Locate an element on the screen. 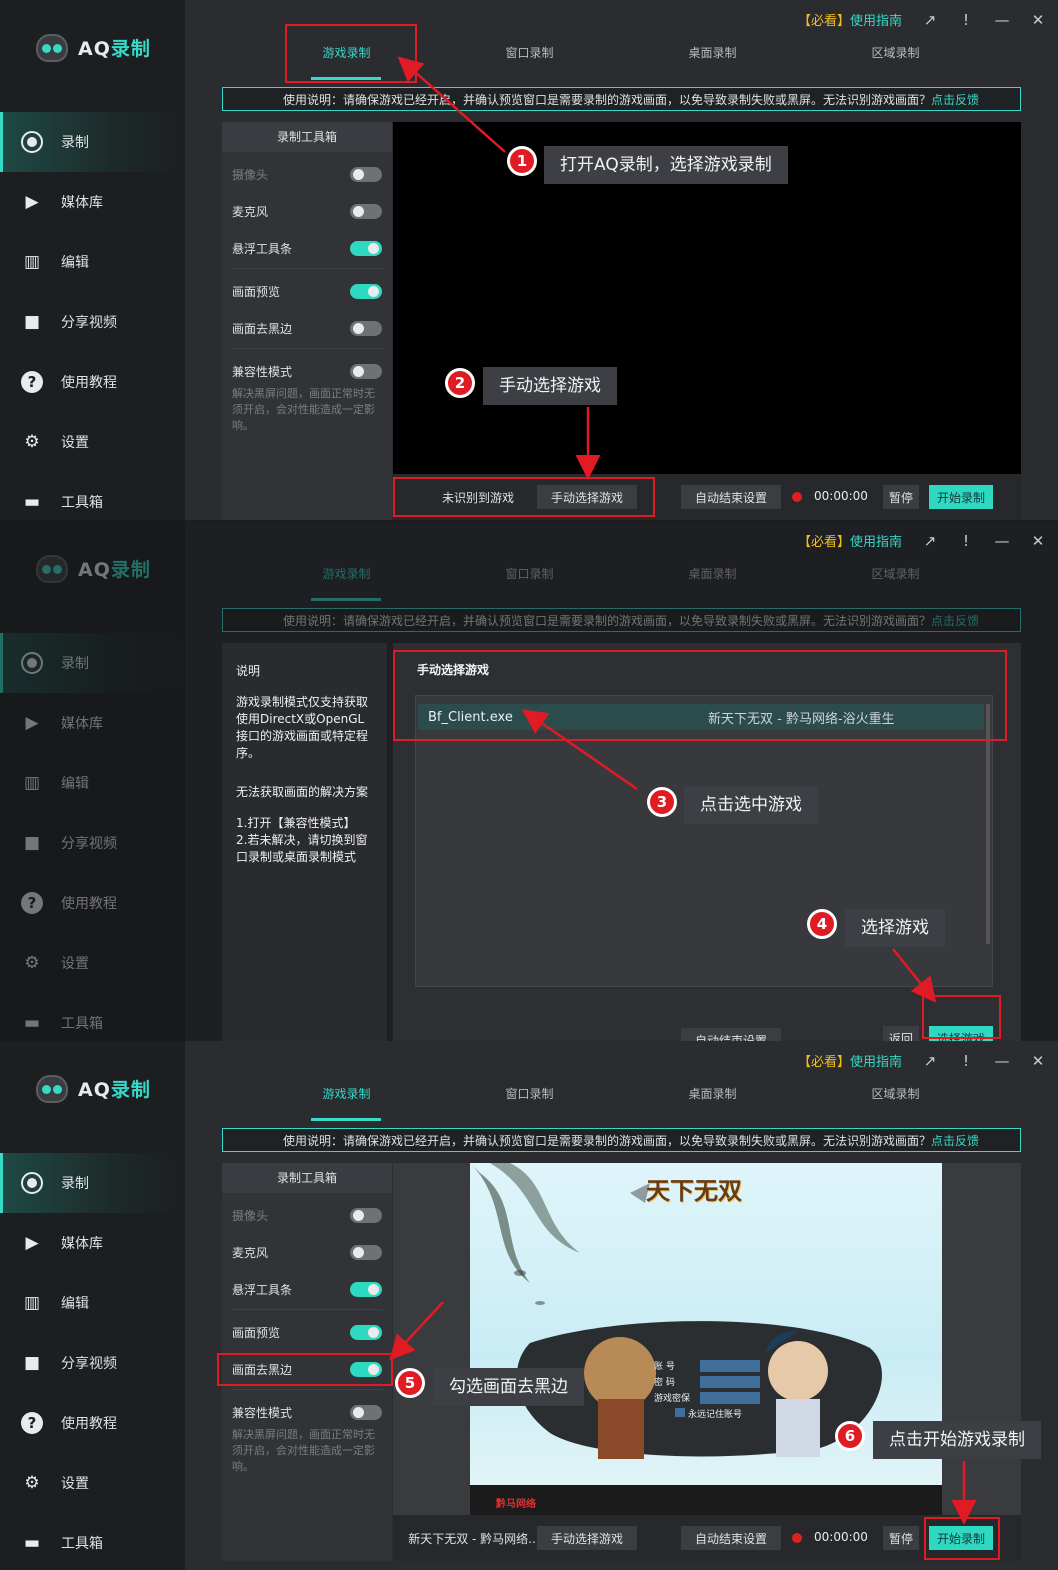 This screenshot has width=1058, height=1570. game-logo: 天下无双 is located at coordinates (694, 1190).